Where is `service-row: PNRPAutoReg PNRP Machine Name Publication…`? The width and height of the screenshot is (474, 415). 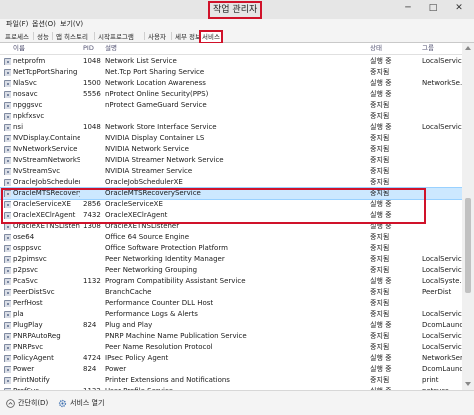 service-row: PNRPAutoReg PNRP Machine Name Publication… is located at coordinates (231, 336).